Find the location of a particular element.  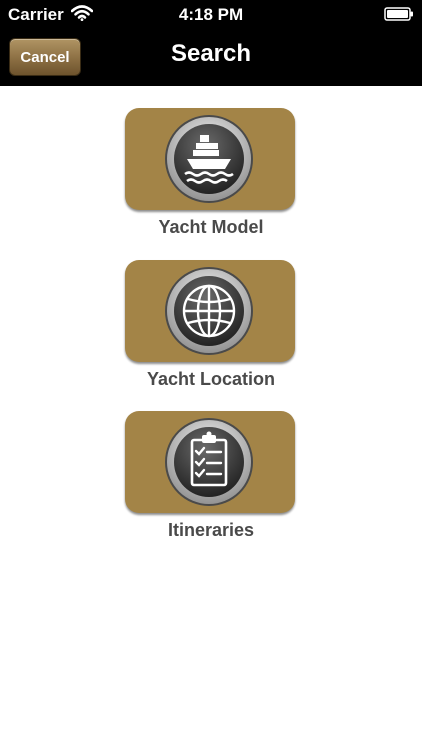

itineraries-button is located at coordinates (210, 462).